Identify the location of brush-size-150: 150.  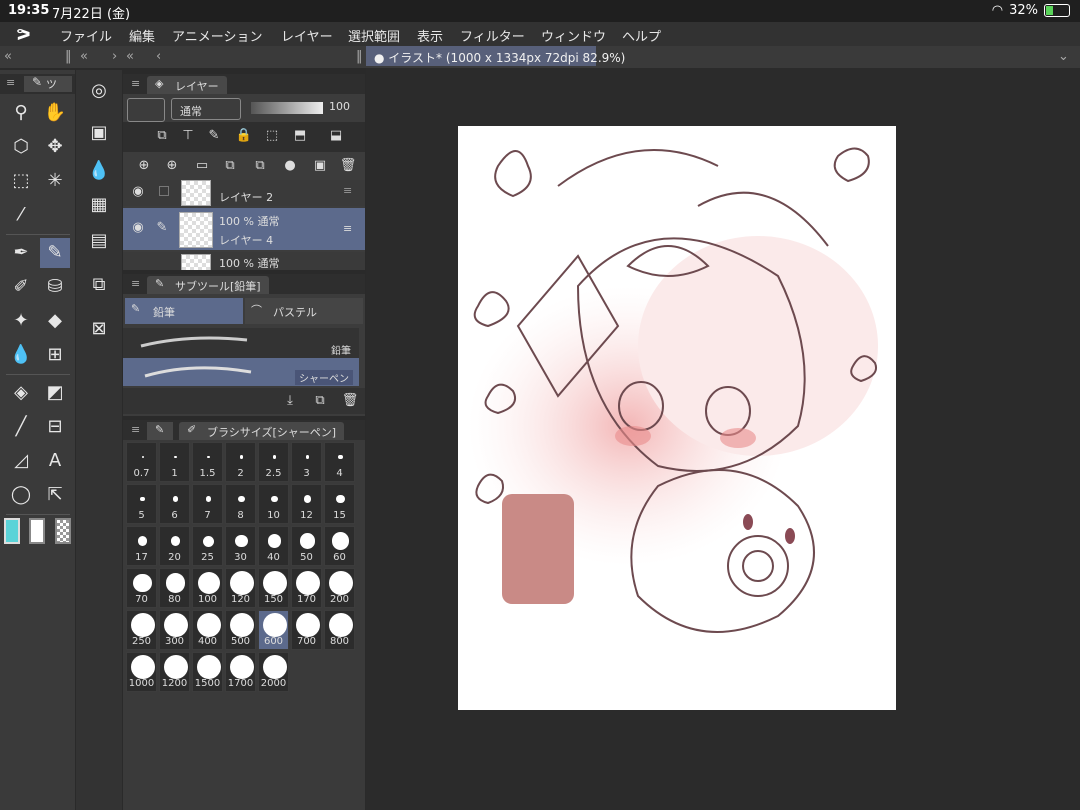
(273, 588).